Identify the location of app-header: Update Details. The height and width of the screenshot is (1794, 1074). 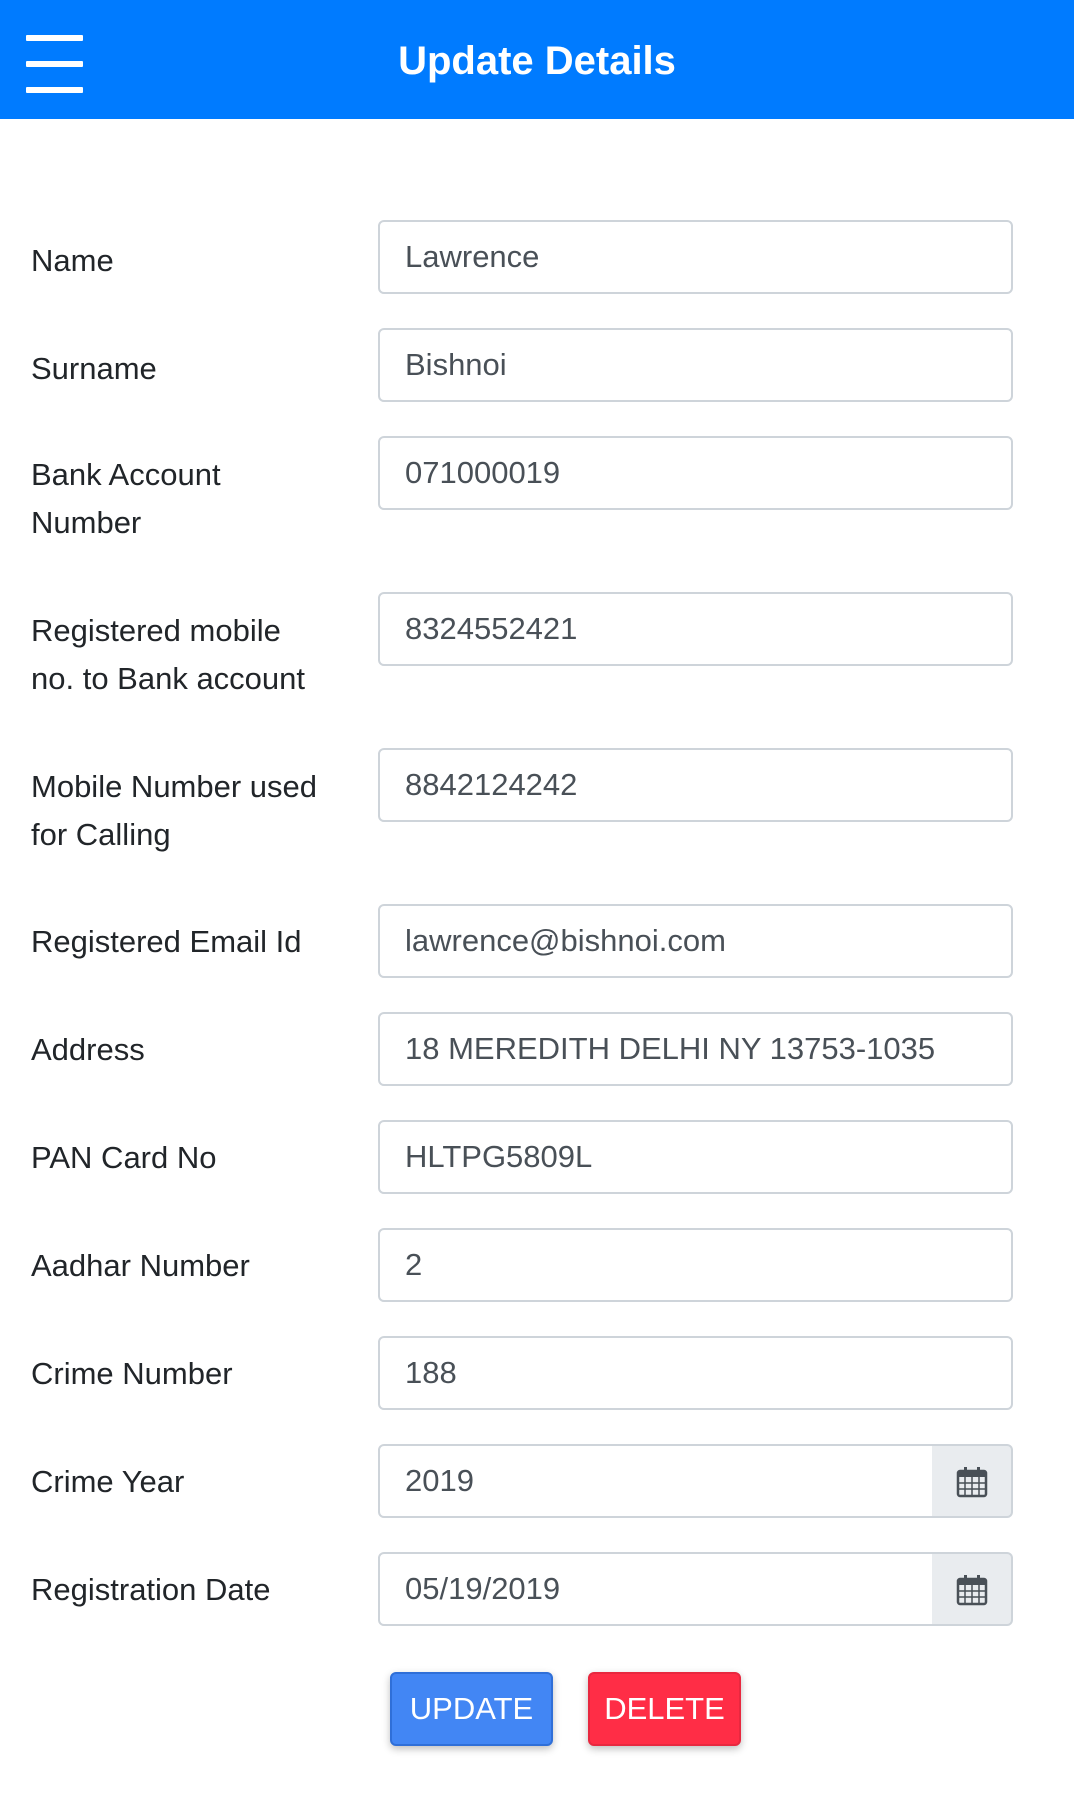
(537, 59).